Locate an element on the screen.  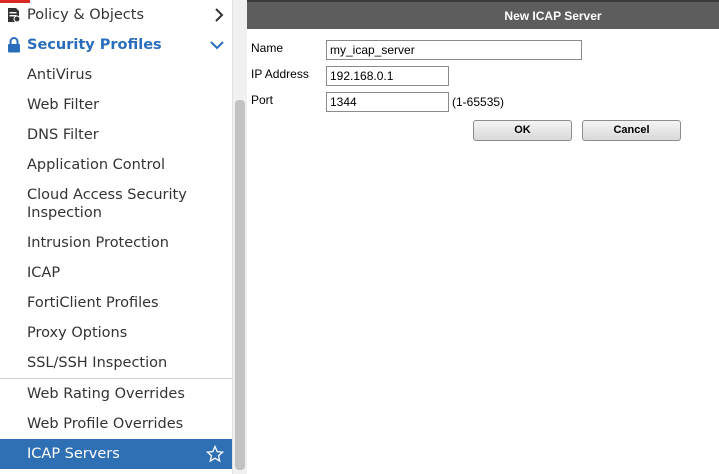
sidebar-item-label: SSL/SSH Inspection is located at coordinates (97, 363).